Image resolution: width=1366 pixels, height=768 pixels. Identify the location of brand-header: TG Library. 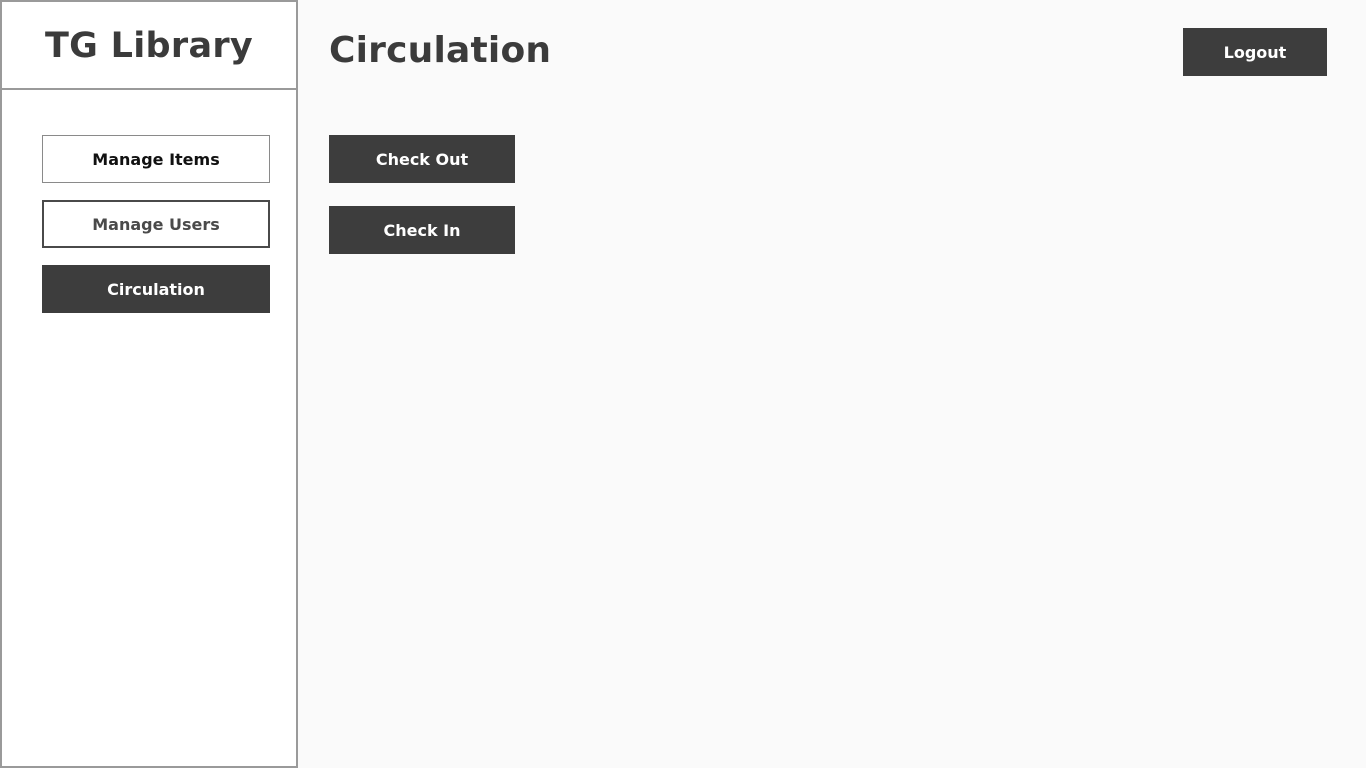
(149, 46).